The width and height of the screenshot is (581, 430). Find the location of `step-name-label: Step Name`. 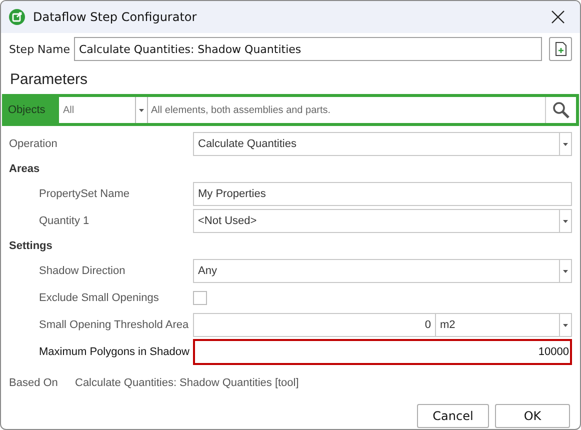

step-name-label: Step Name is located at coordinates (40, 49).